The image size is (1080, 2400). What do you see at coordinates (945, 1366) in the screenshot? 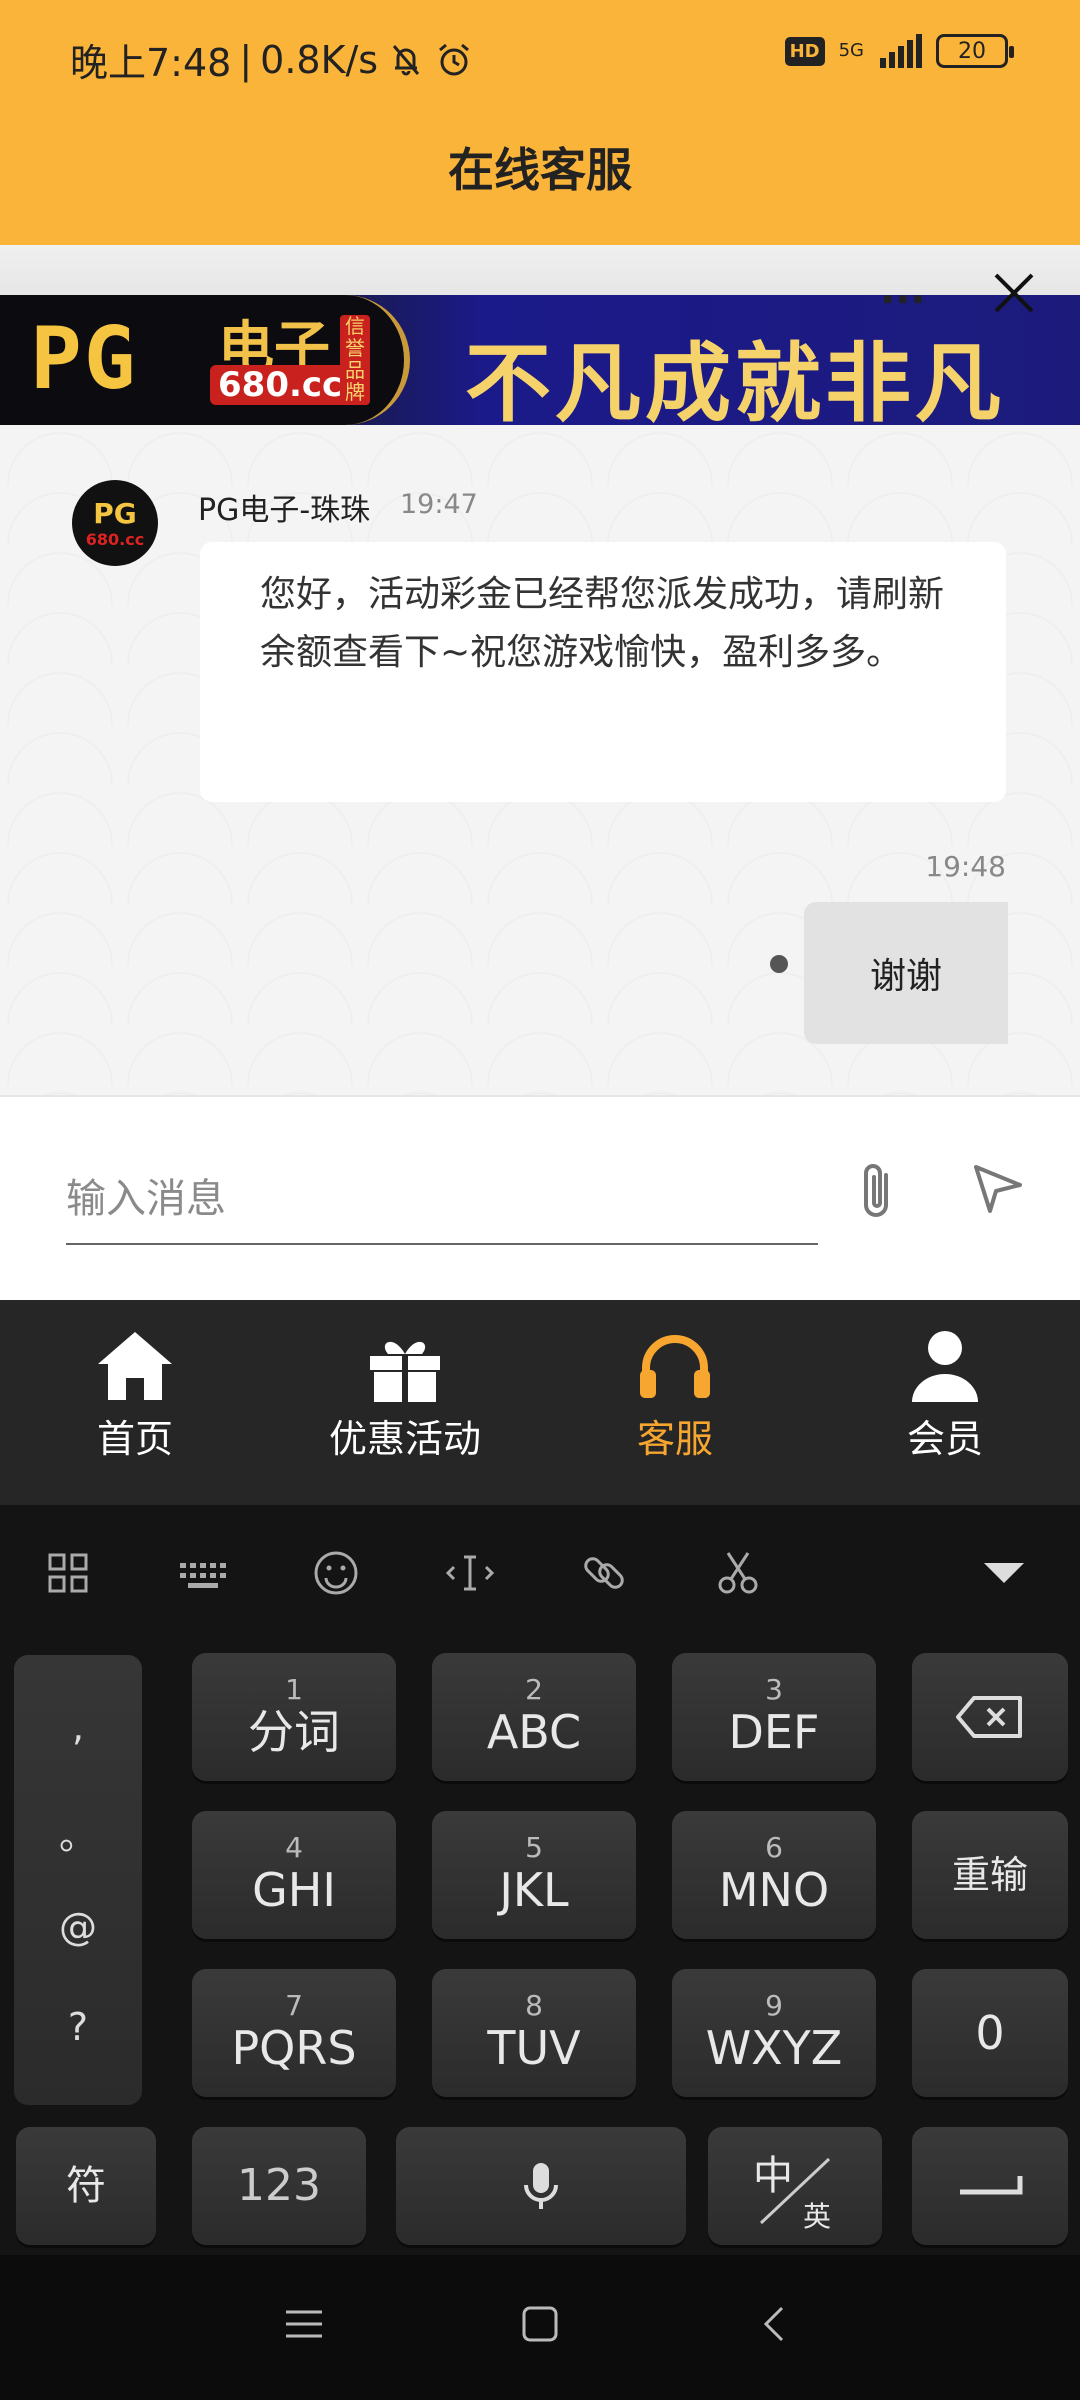
I see `user-icon` at bounding box center [945, 1366].